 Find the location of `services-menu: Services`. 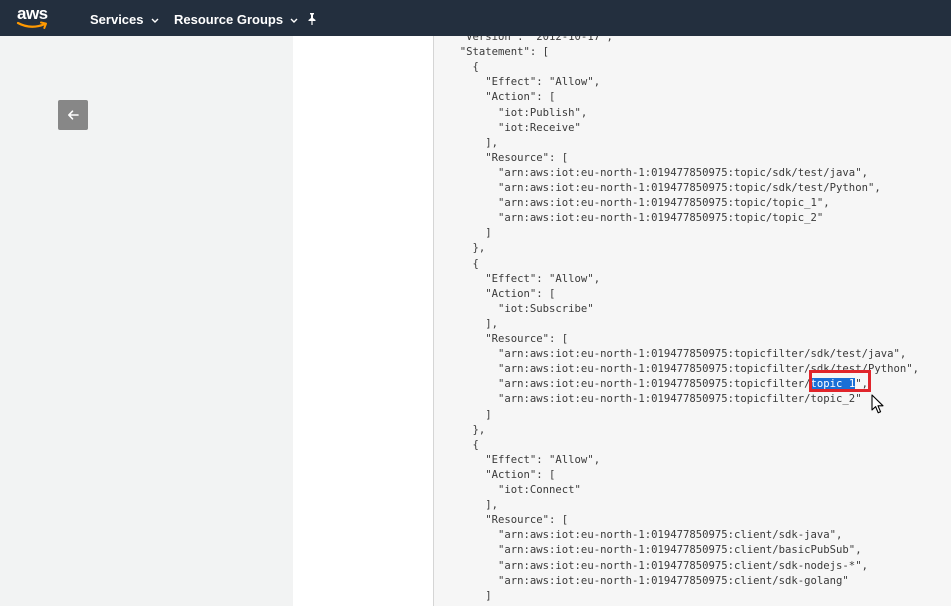

services-menu: Services is located at coordinates (124, 19).